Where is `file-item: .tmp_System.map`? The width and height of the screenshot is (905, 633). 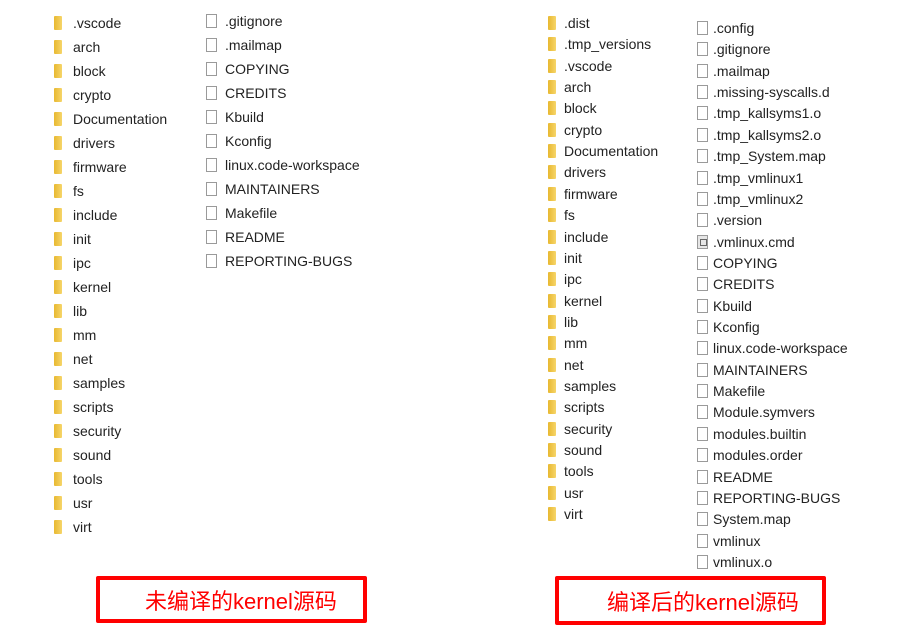
file-item: .tmp_System.map is located at coordinates (761, 156).